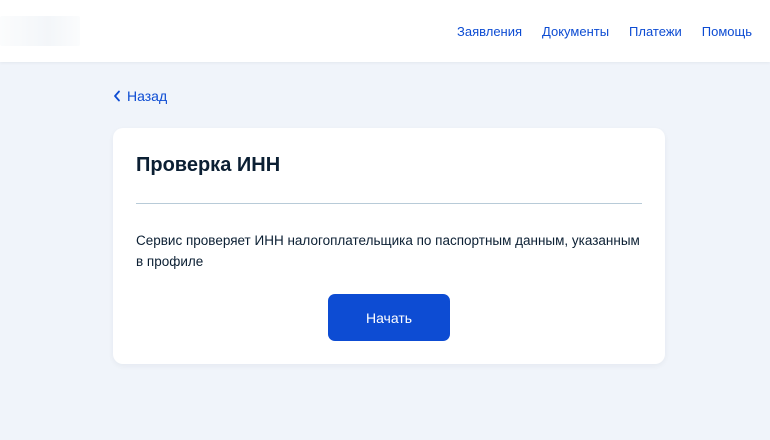 This screenshot has width=770, height=440. I want to click on logo, so click(40, 31).